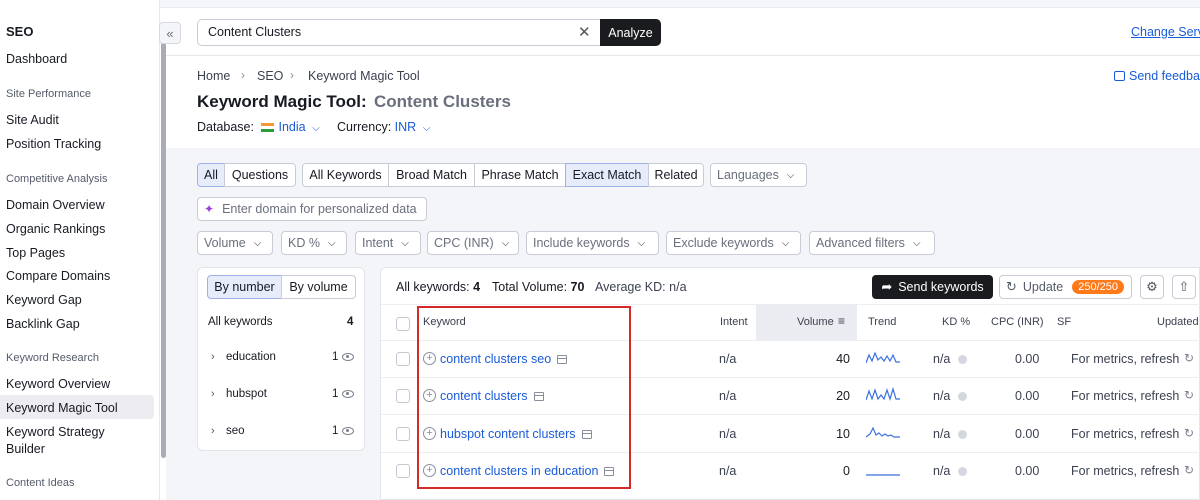 The height and width of the screenshot is (500, 1200). Describe the element at coordinates (235, 431) in the screenshot. I see `group-seo: seo` at that location.